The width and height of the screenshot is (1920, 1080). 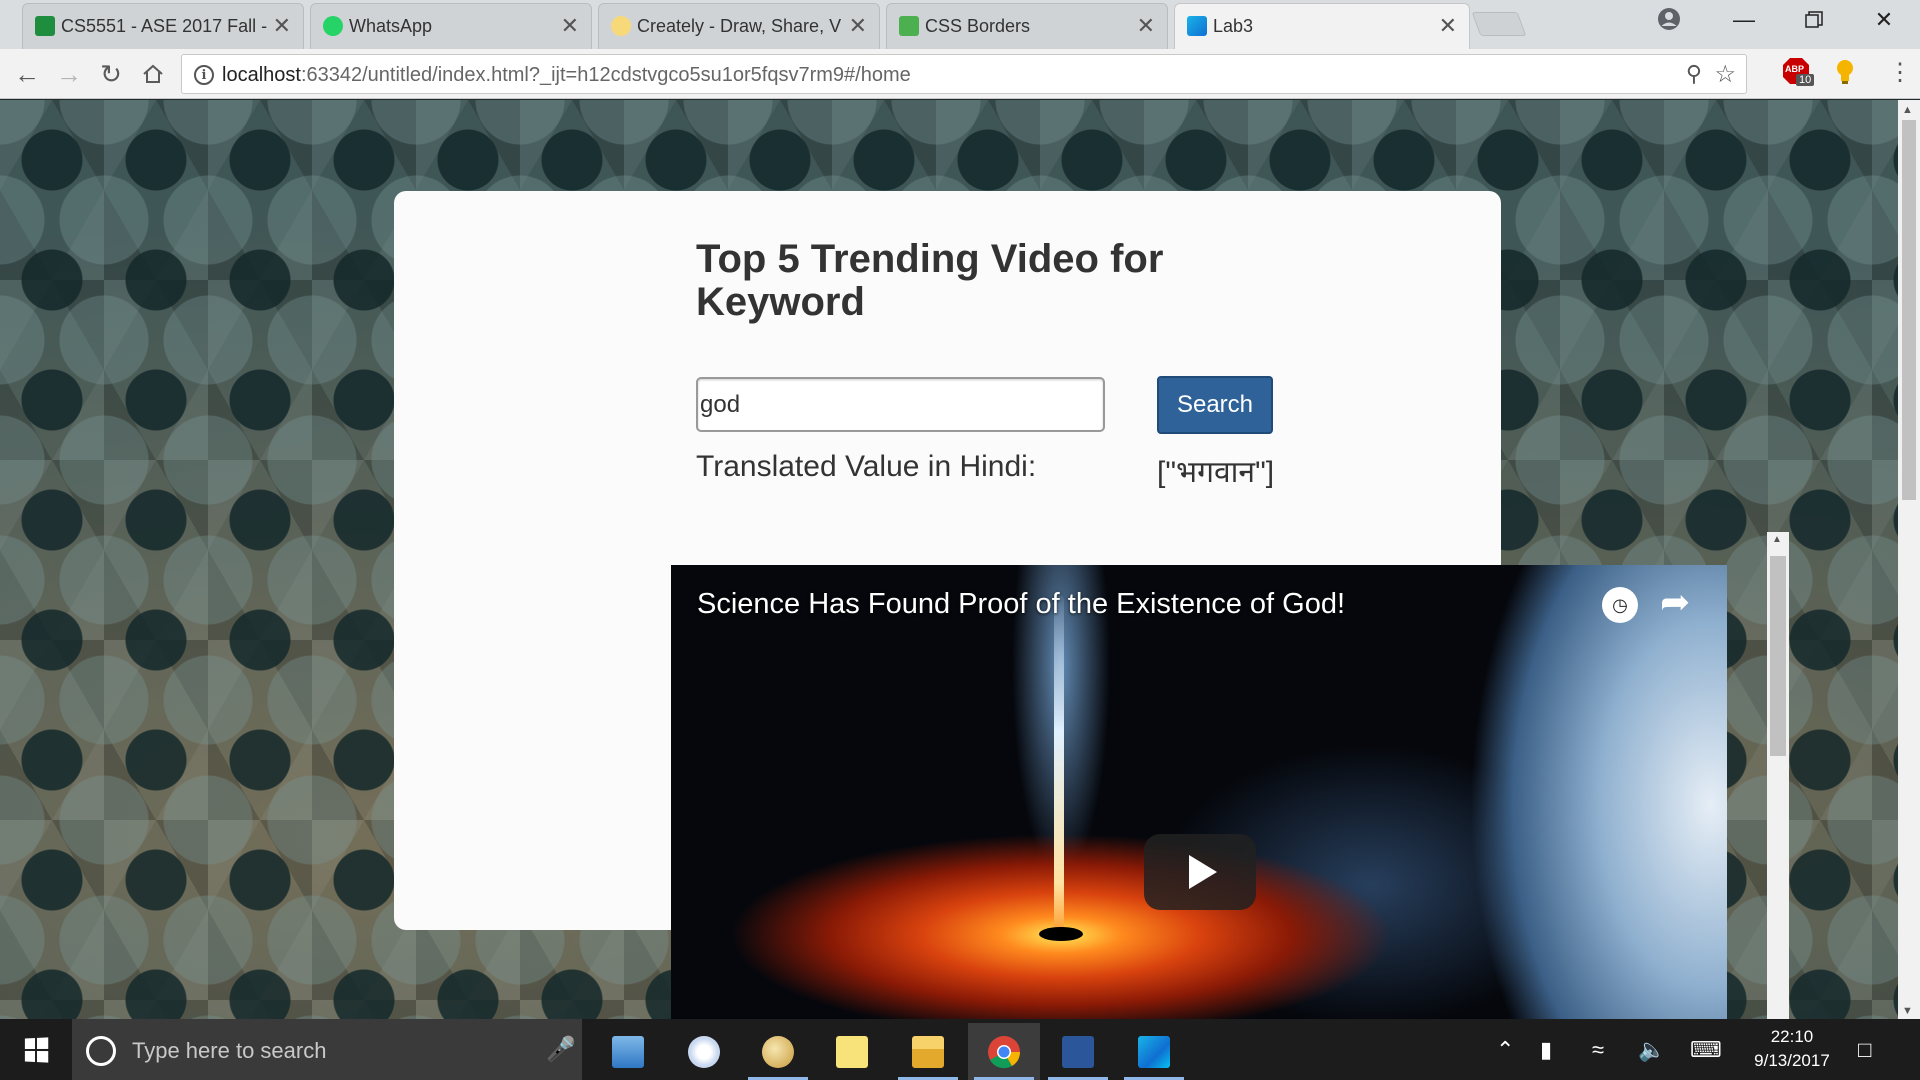 What do you see at coordinates (1059, 765) in the screenshot?
I see `video-thumbnail-jet` at bounding box center [1059, 765].